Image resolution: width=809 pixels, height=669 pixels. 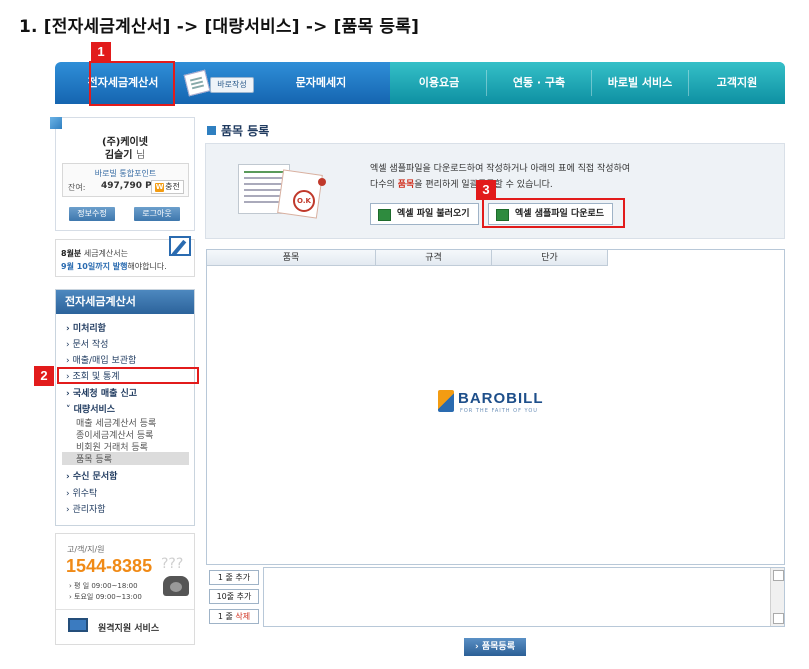 What do you see at coordinates (501, 398) in the screenshot?
I see `barobill-logo-text: BAROBILL` at bounding box center [501, 398].